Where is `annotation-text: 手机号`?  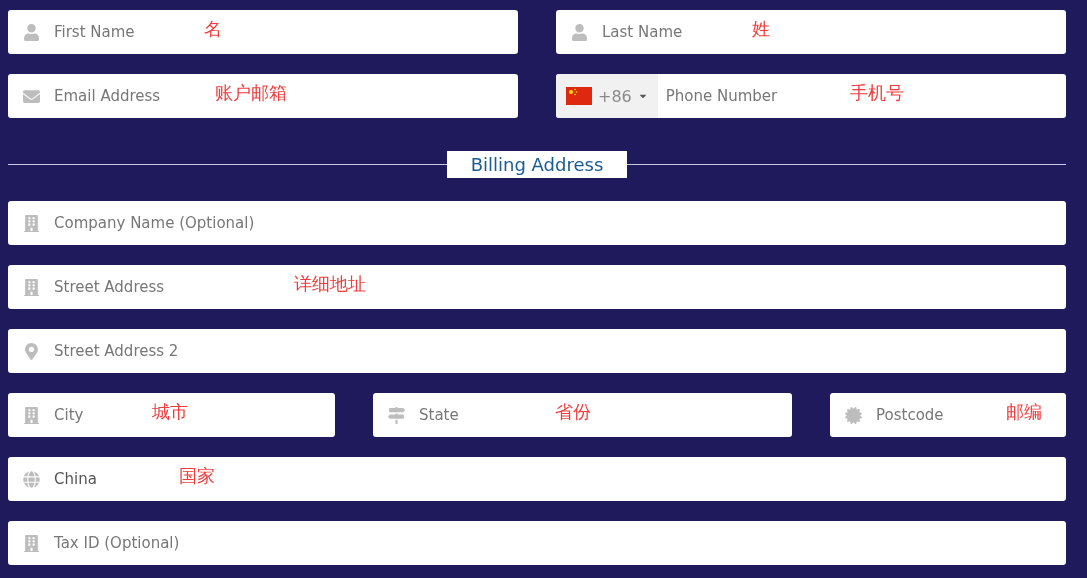
annotation-text: 手机号 is located at coordinates (877, 93).